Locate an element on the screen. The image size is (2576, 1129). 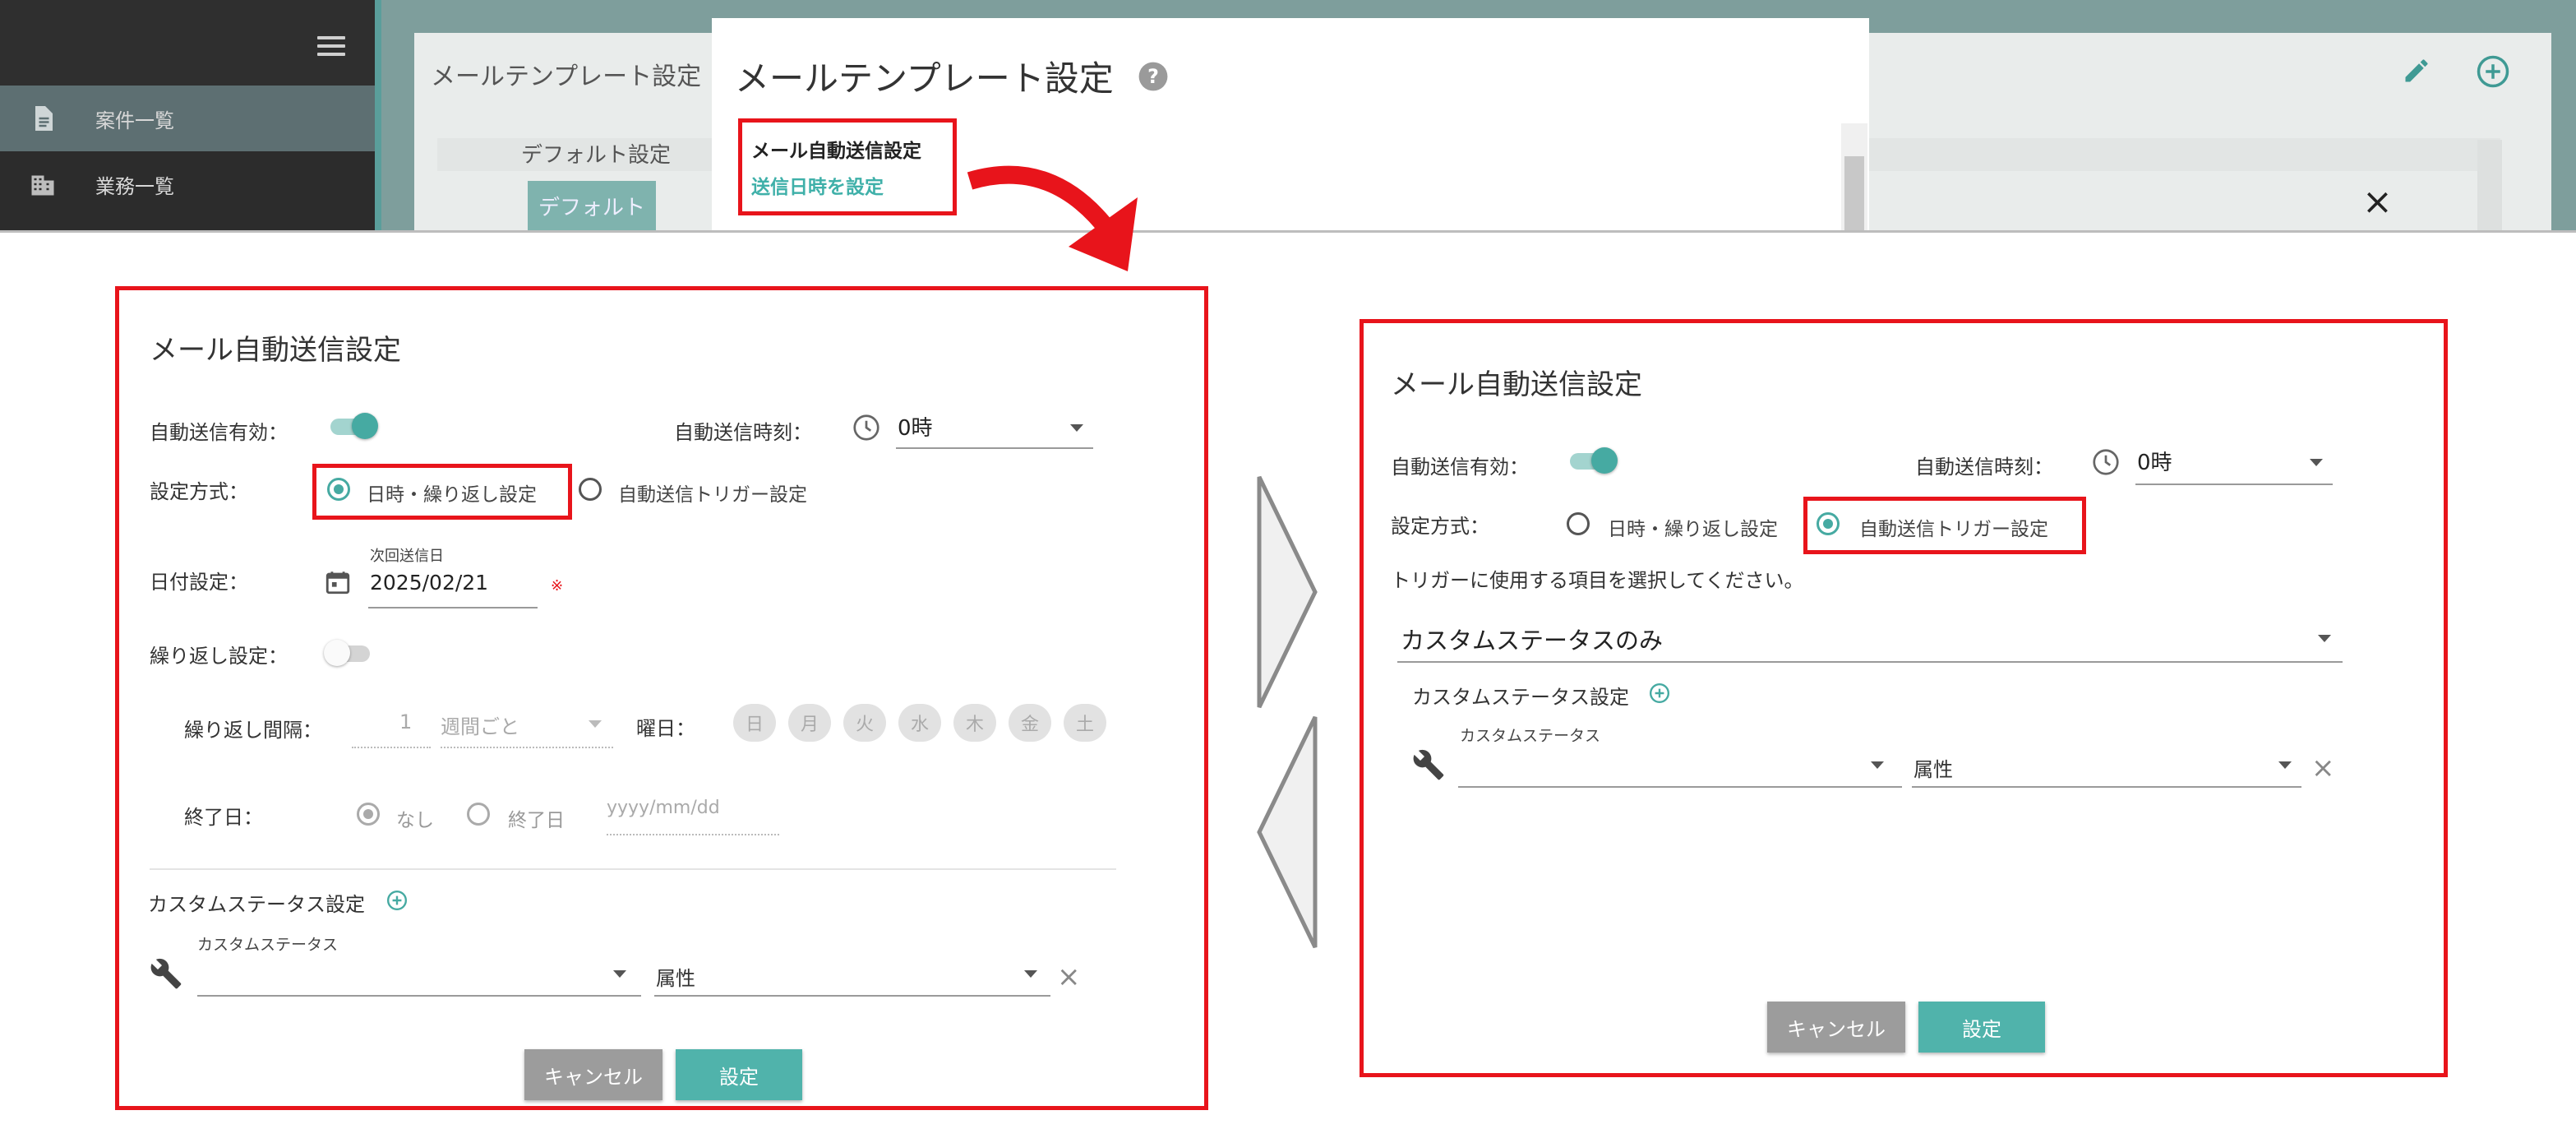
strip-divider is located at coordinates (1288, 231).